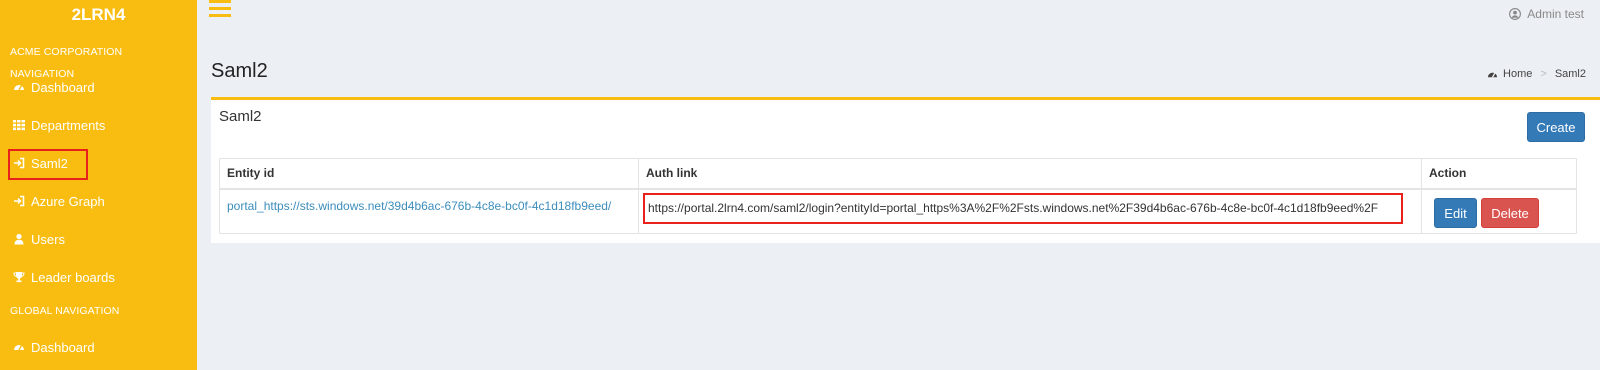  I want to click on user-menu: Admin test, so click(1546, 14).